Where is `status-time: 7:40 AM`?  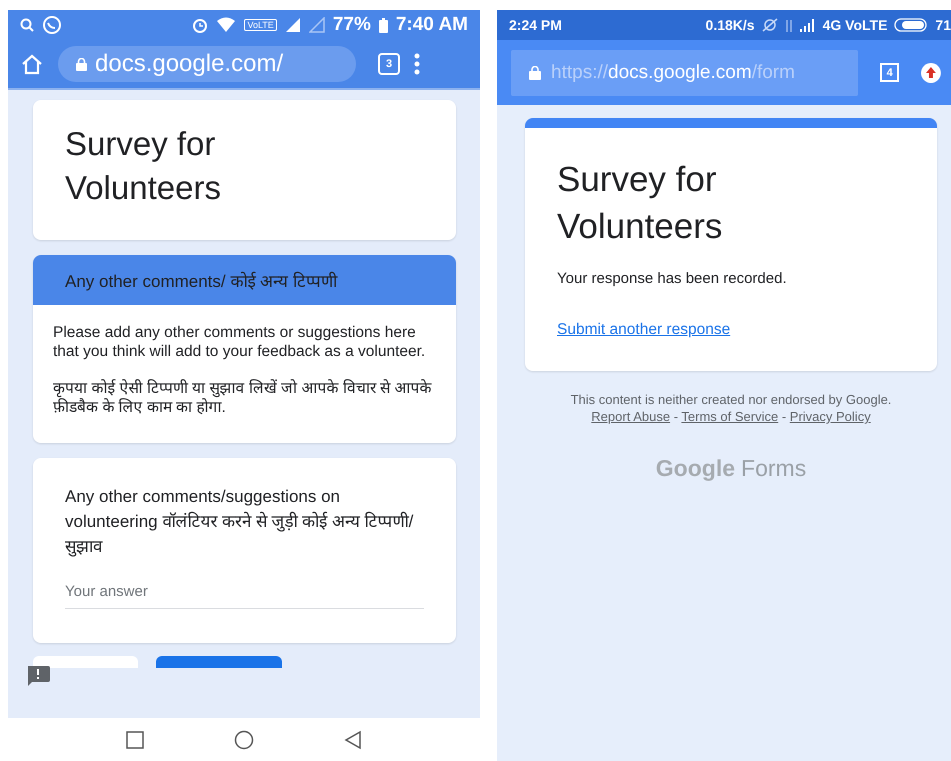 status-time: 7:40 AM is located at coordinates (432, 25).